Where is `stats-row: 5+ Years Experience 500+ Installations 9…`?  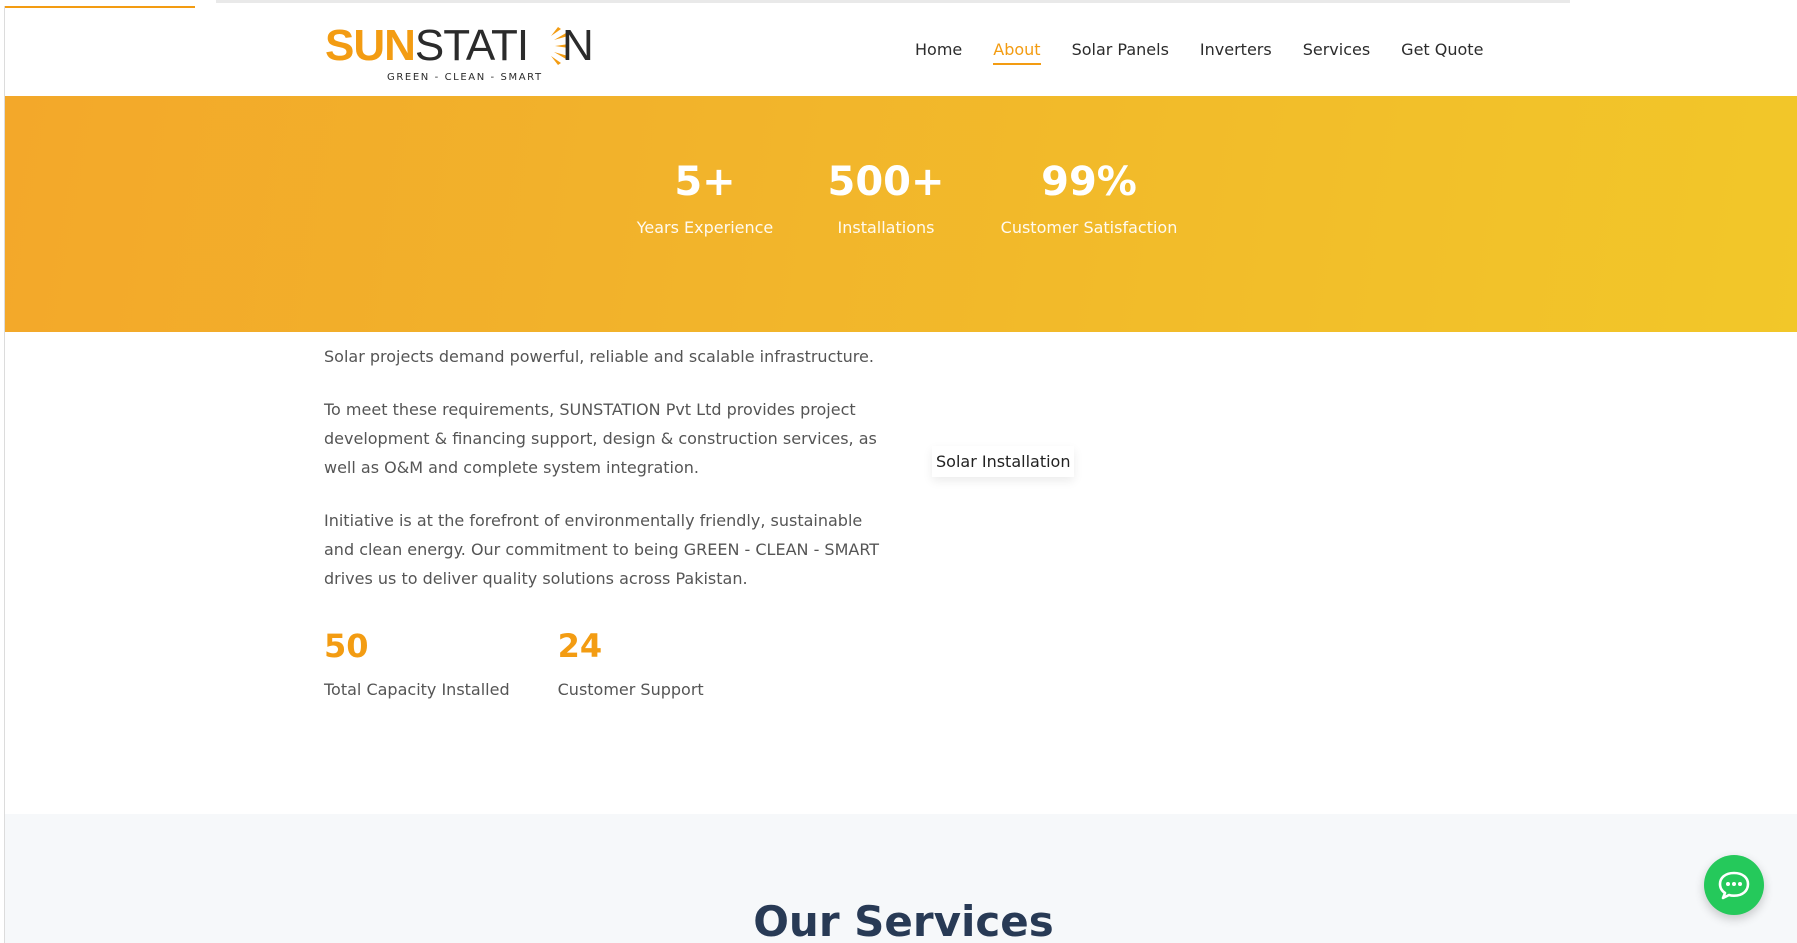
stats-row: 5+ Years Experience 500+ Installations 9… is located at coordinates (907, 198).